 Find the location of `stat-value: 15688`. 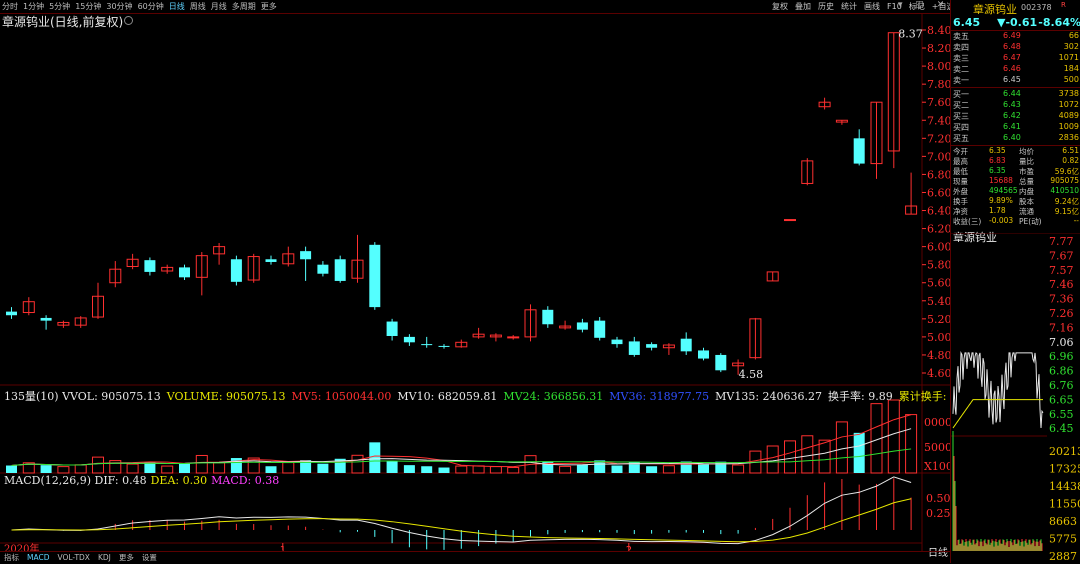

stat-value: 15688 is located at coordinates (1001, 180).